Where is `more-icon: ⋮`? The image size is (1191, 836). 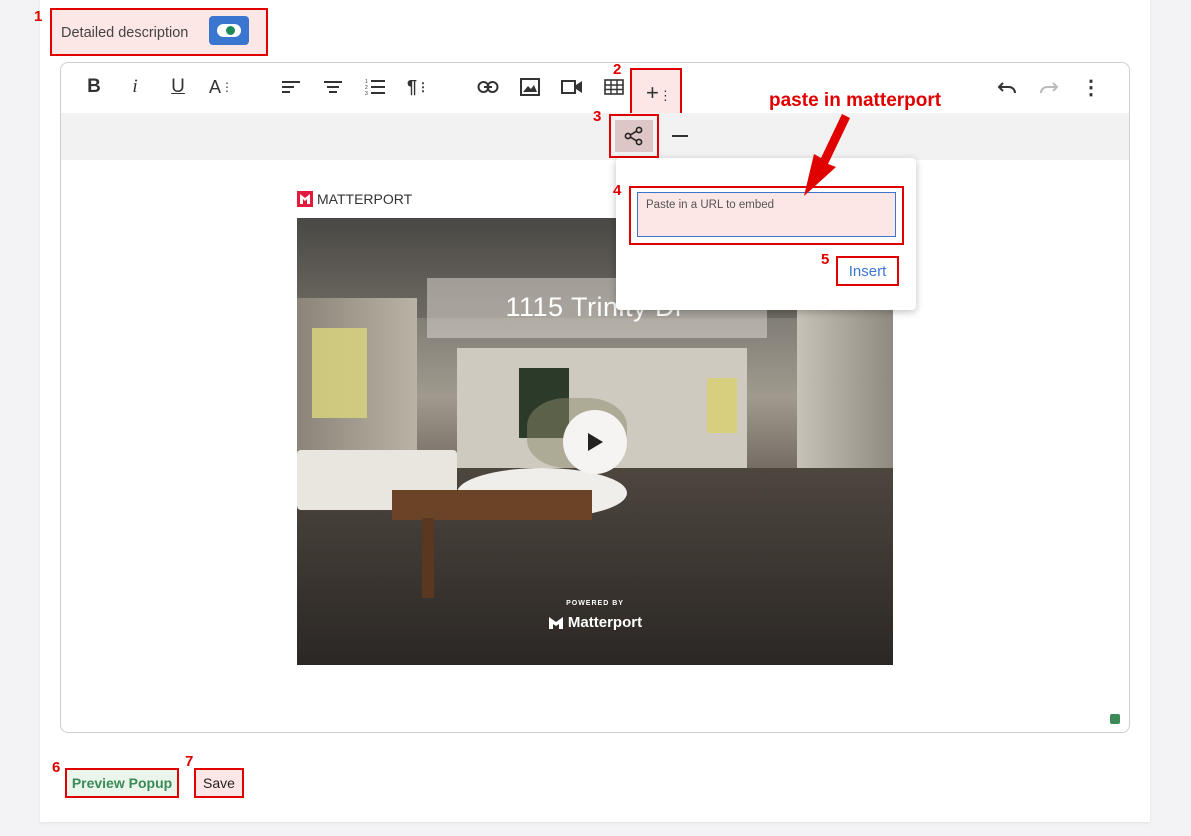 more-icon: ⋮ is located at coordinates (1091, 87).